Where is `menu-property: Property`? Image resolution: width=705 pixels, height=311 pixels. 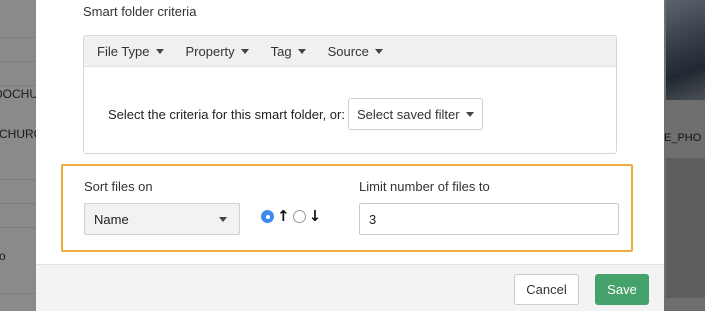
menu-property: Property is located at coordinates (217, 51).